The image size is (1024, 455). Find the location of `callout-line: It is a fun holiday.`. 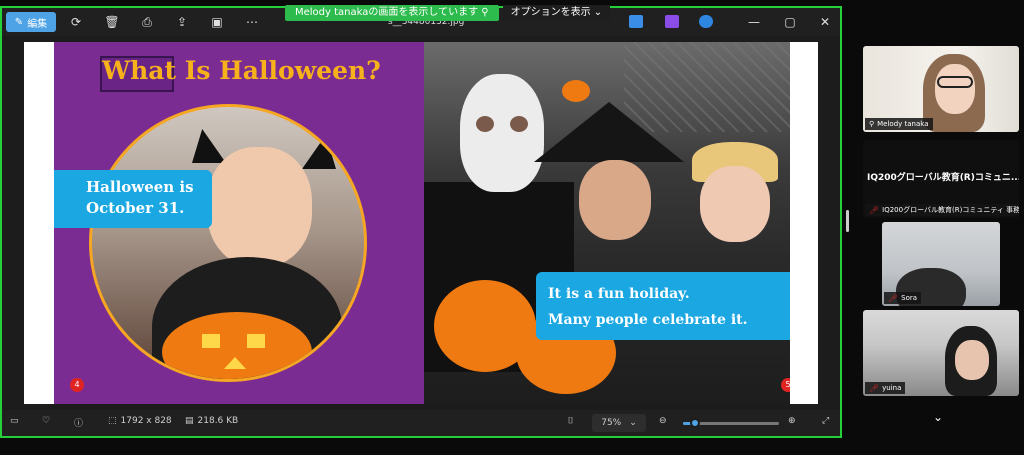

callout-line: It is a fun holiday. is located at coordinates (619, 294).